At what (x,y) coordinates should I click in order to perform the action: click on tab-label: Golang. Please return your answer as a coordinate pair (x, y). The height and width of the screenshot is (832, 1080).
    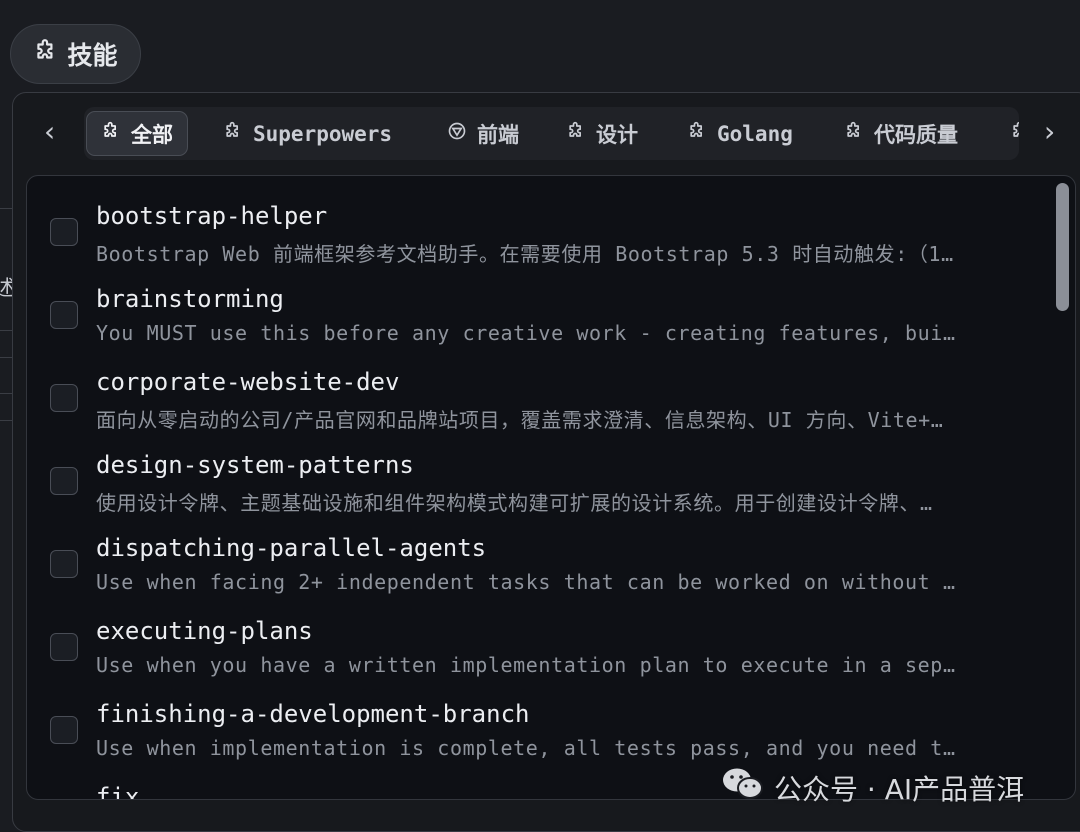
    Looking at the image, I should click on (755, 133).